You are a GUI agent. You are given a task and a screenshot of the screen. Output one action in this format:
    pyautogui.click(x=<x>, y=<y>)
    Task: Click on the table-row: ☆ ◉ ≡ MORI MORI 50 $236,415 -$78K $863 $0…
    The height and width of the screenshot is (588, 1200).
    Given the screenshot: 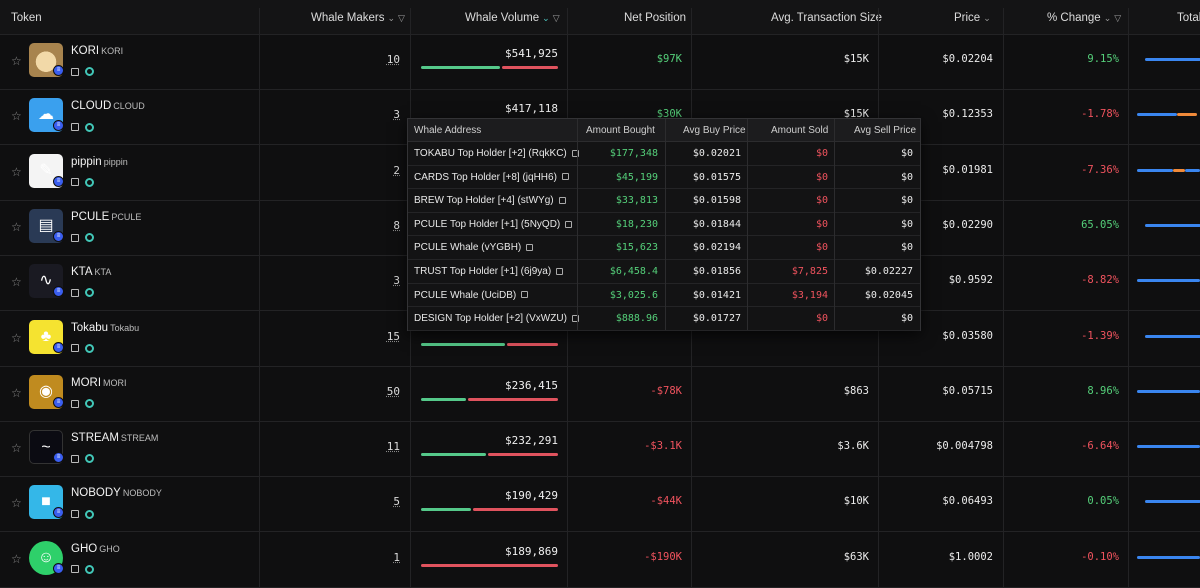 What is the action you would take?
    pyautogui.click(x=600, y=394)
    